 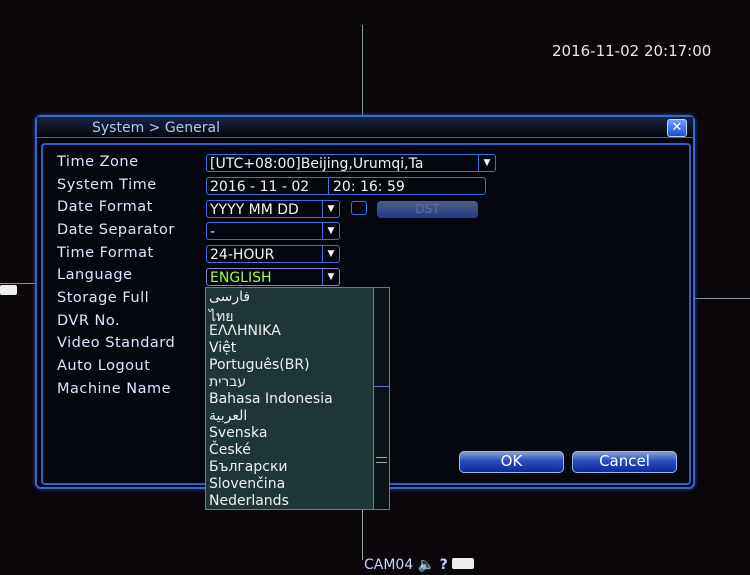 What do you see at coordinates (259, 365) in the screenshot?
I see `language-option: Português(BR)` at bounding box center [259, 365].